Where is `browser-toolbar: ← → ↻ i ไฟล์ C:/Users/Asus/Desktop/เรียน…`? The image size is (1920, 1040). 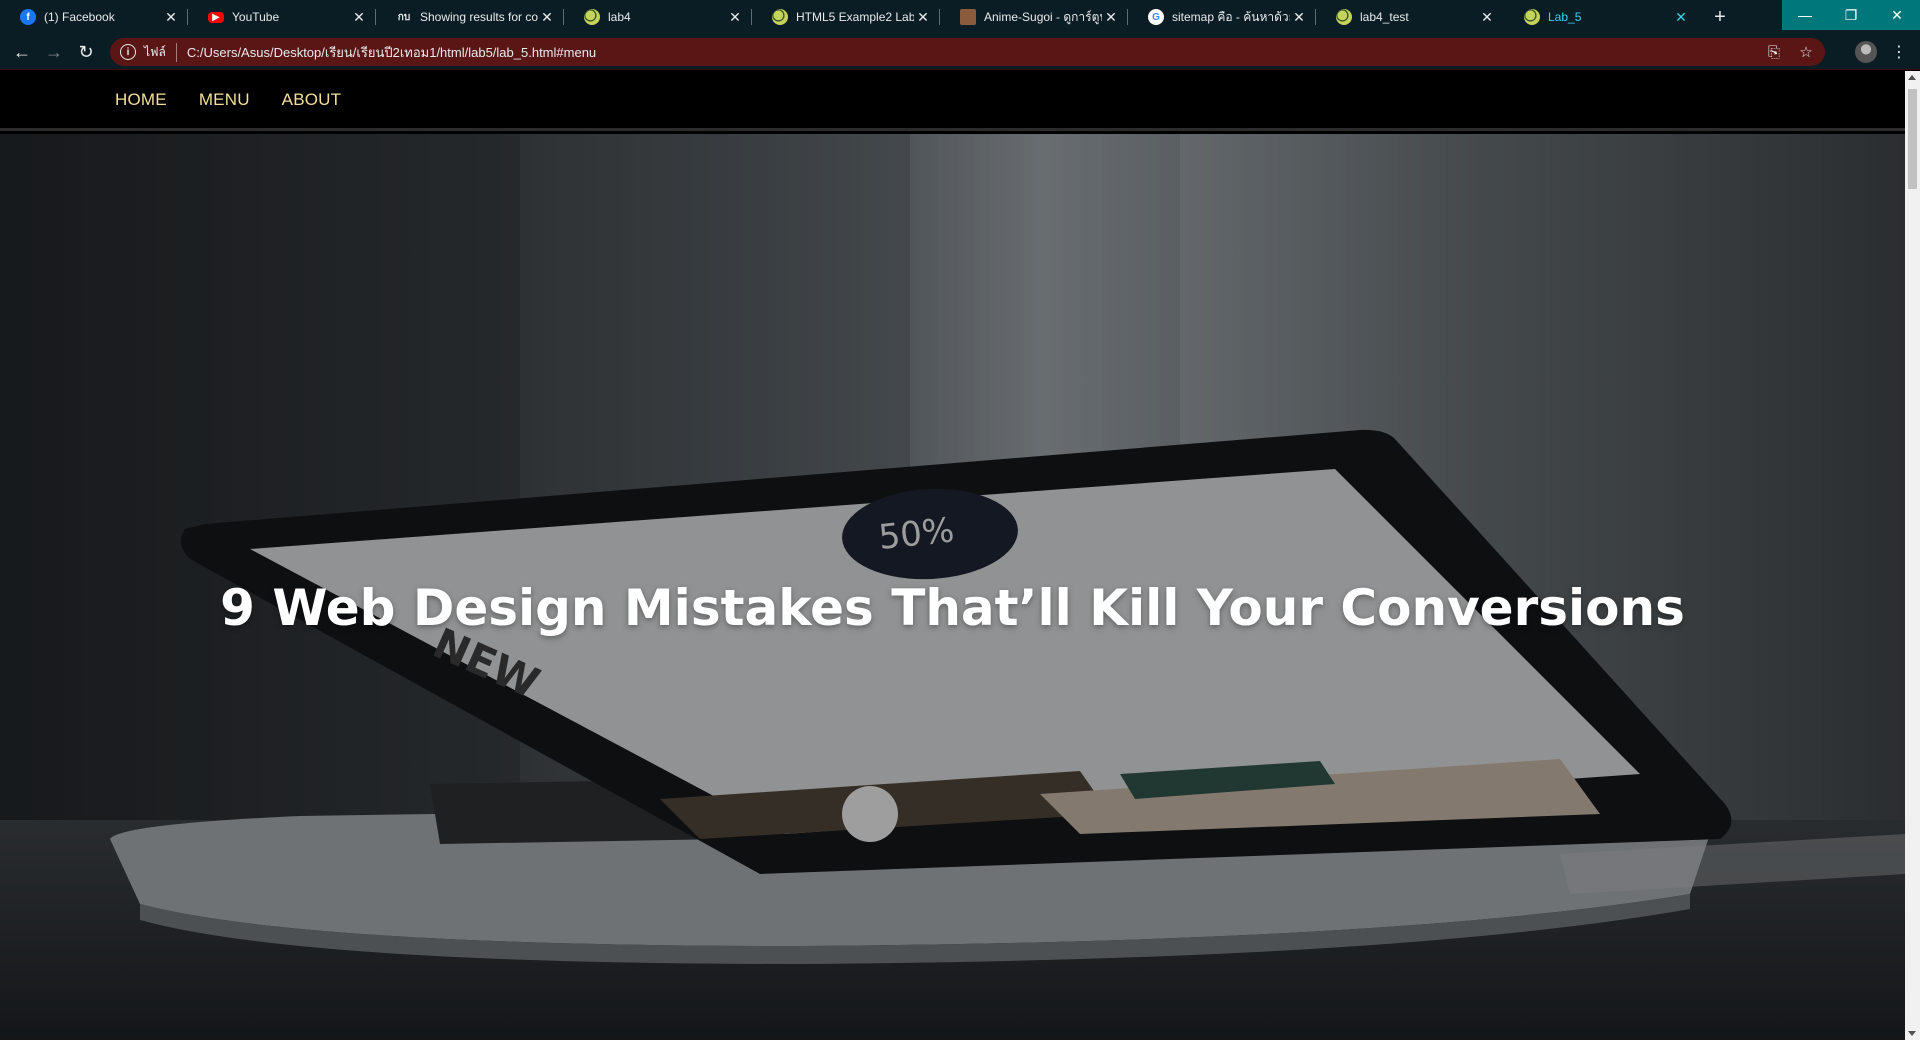
browser-toolbar: ← → ↻ i ไฟล์ C:/Users/Asus/Desktop/เรียน… is located at coordinates (960, 52).